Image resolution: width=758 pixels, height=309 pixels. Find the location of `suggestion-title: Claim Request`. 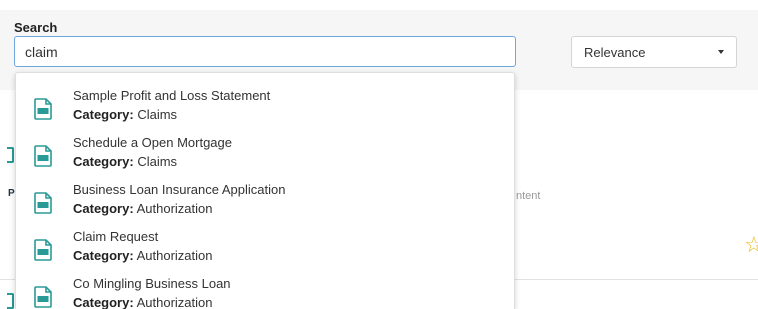

suggestion-title: Claim Request is located at coordinates (116, 236).